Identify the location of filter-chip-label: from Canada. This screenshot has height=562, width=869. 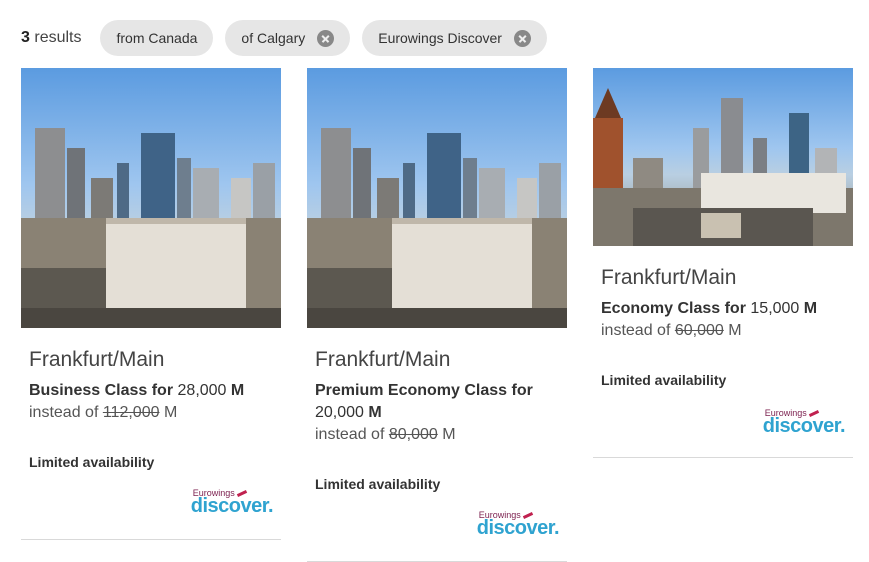
(157, 38).